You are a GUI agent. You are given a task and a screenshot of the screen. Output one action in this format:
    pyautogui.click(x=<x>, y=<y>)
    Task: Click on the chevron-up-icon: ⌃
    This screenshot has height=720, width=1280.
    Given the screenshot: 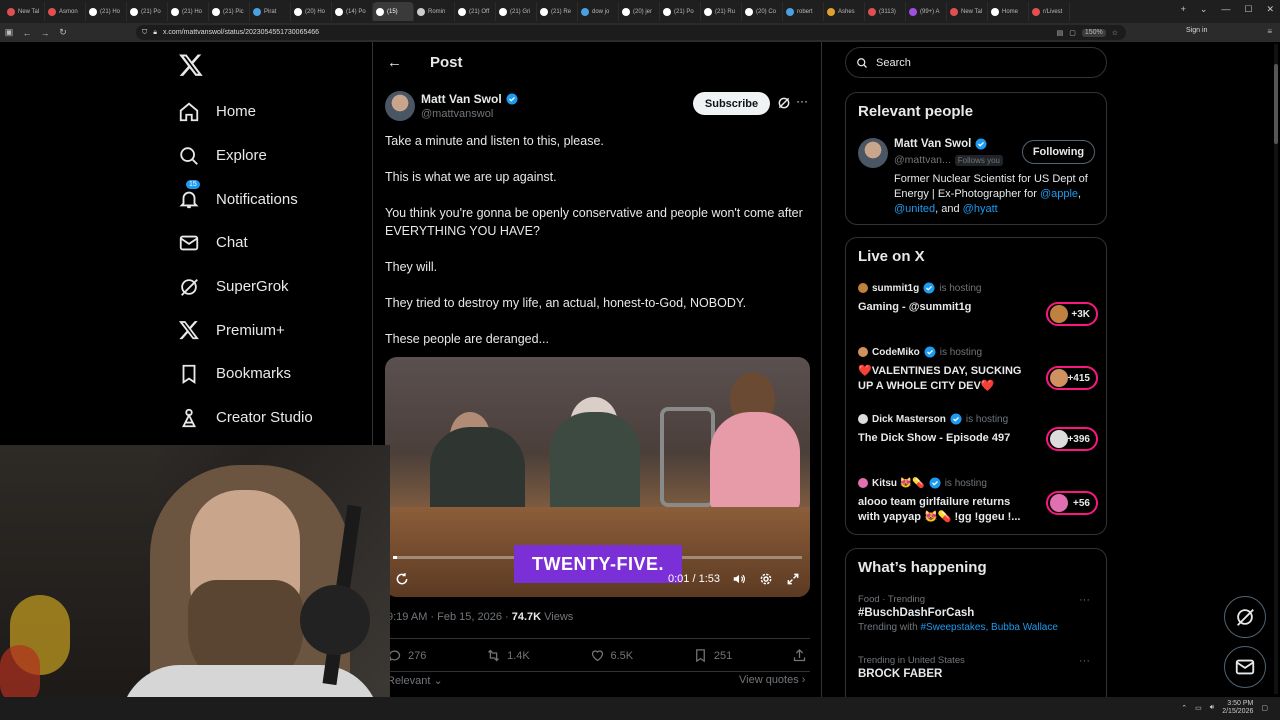 What is the action you would take?
    pyautogui.click(x=1184, y=708)
    